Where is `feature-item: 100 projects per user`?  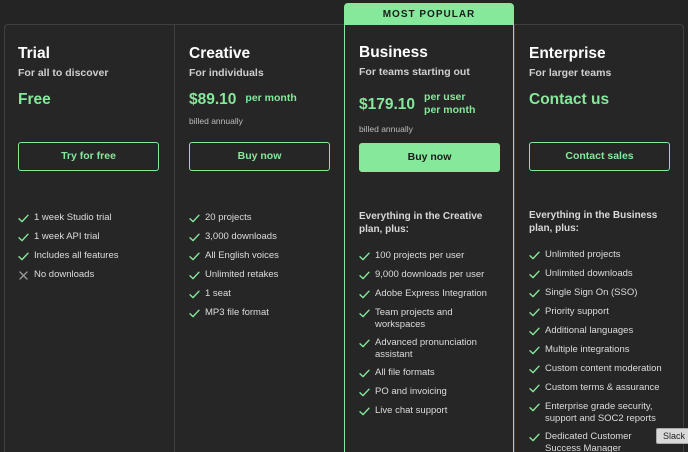 feature-item: 100 projects per user is located at coordinates (429, 256).